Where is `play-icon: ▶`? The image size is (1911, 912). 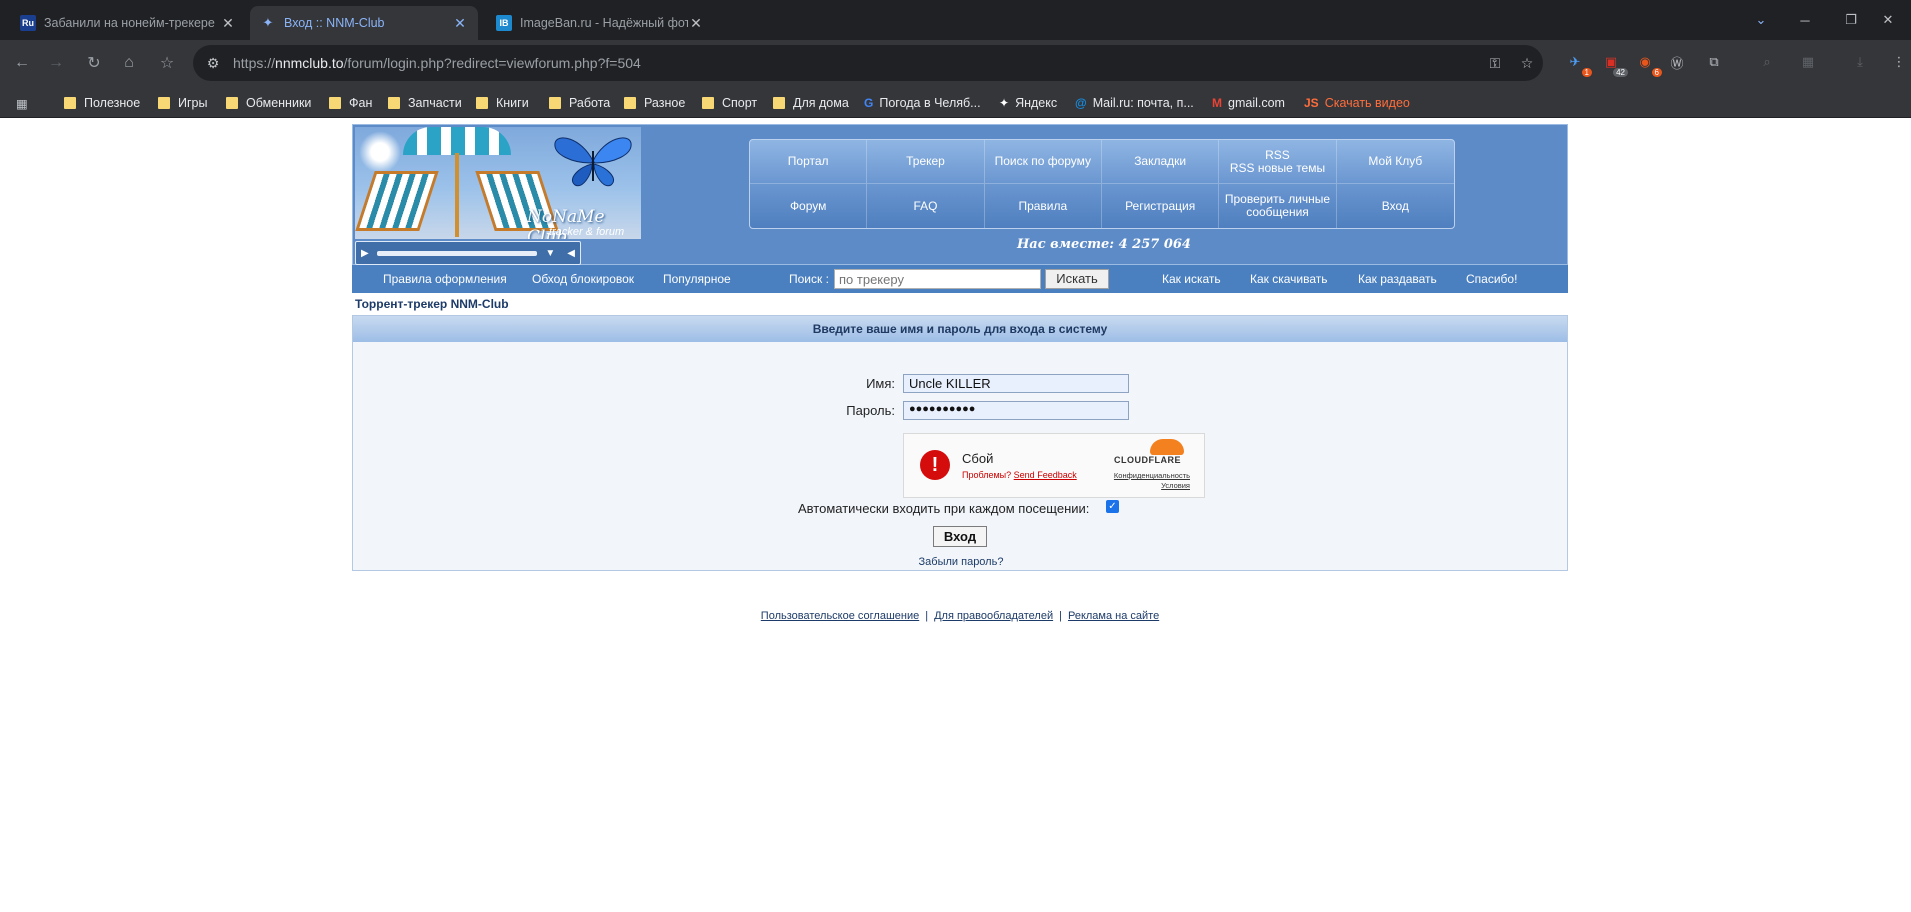 play-icon: ▶ is located at coordinates (365, 253).